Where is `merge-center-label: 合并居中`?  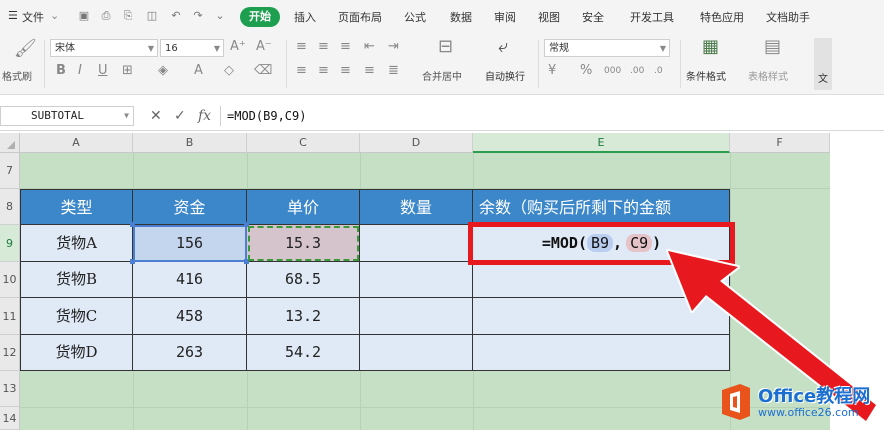 merge-center-label: 合并居中 is located at coordinates (442, 75).